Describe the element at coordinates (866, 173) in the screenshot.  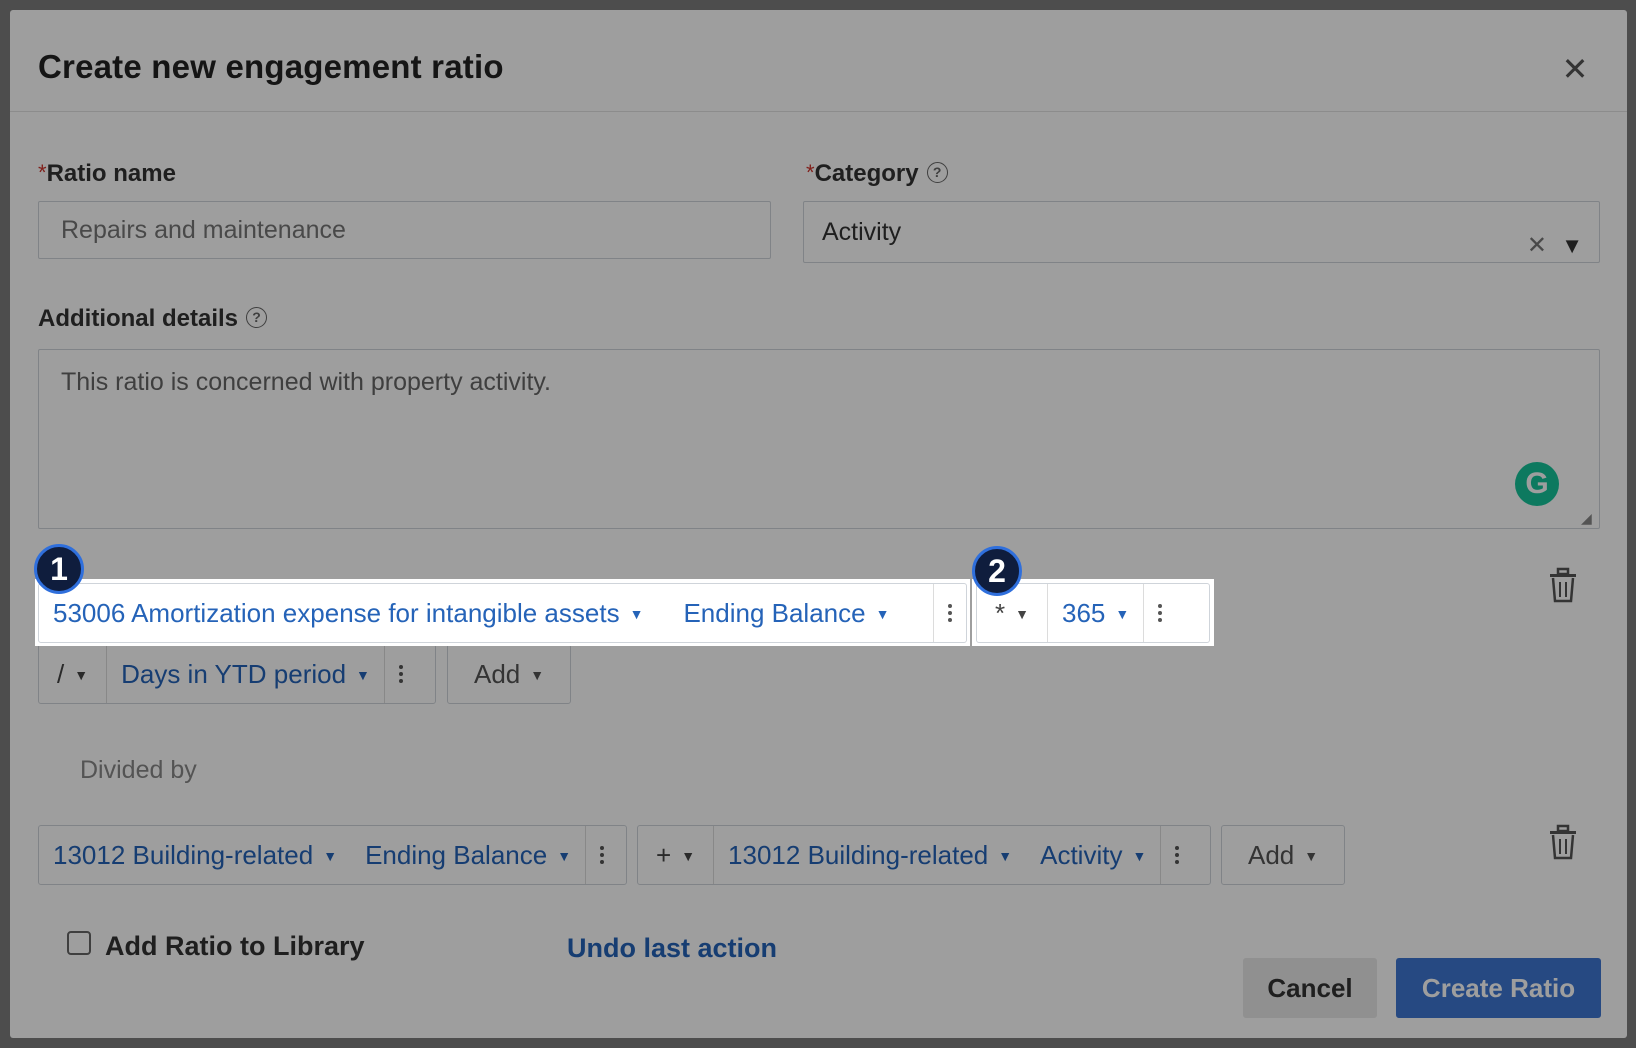
I see `category-label-text: Category` at that location.